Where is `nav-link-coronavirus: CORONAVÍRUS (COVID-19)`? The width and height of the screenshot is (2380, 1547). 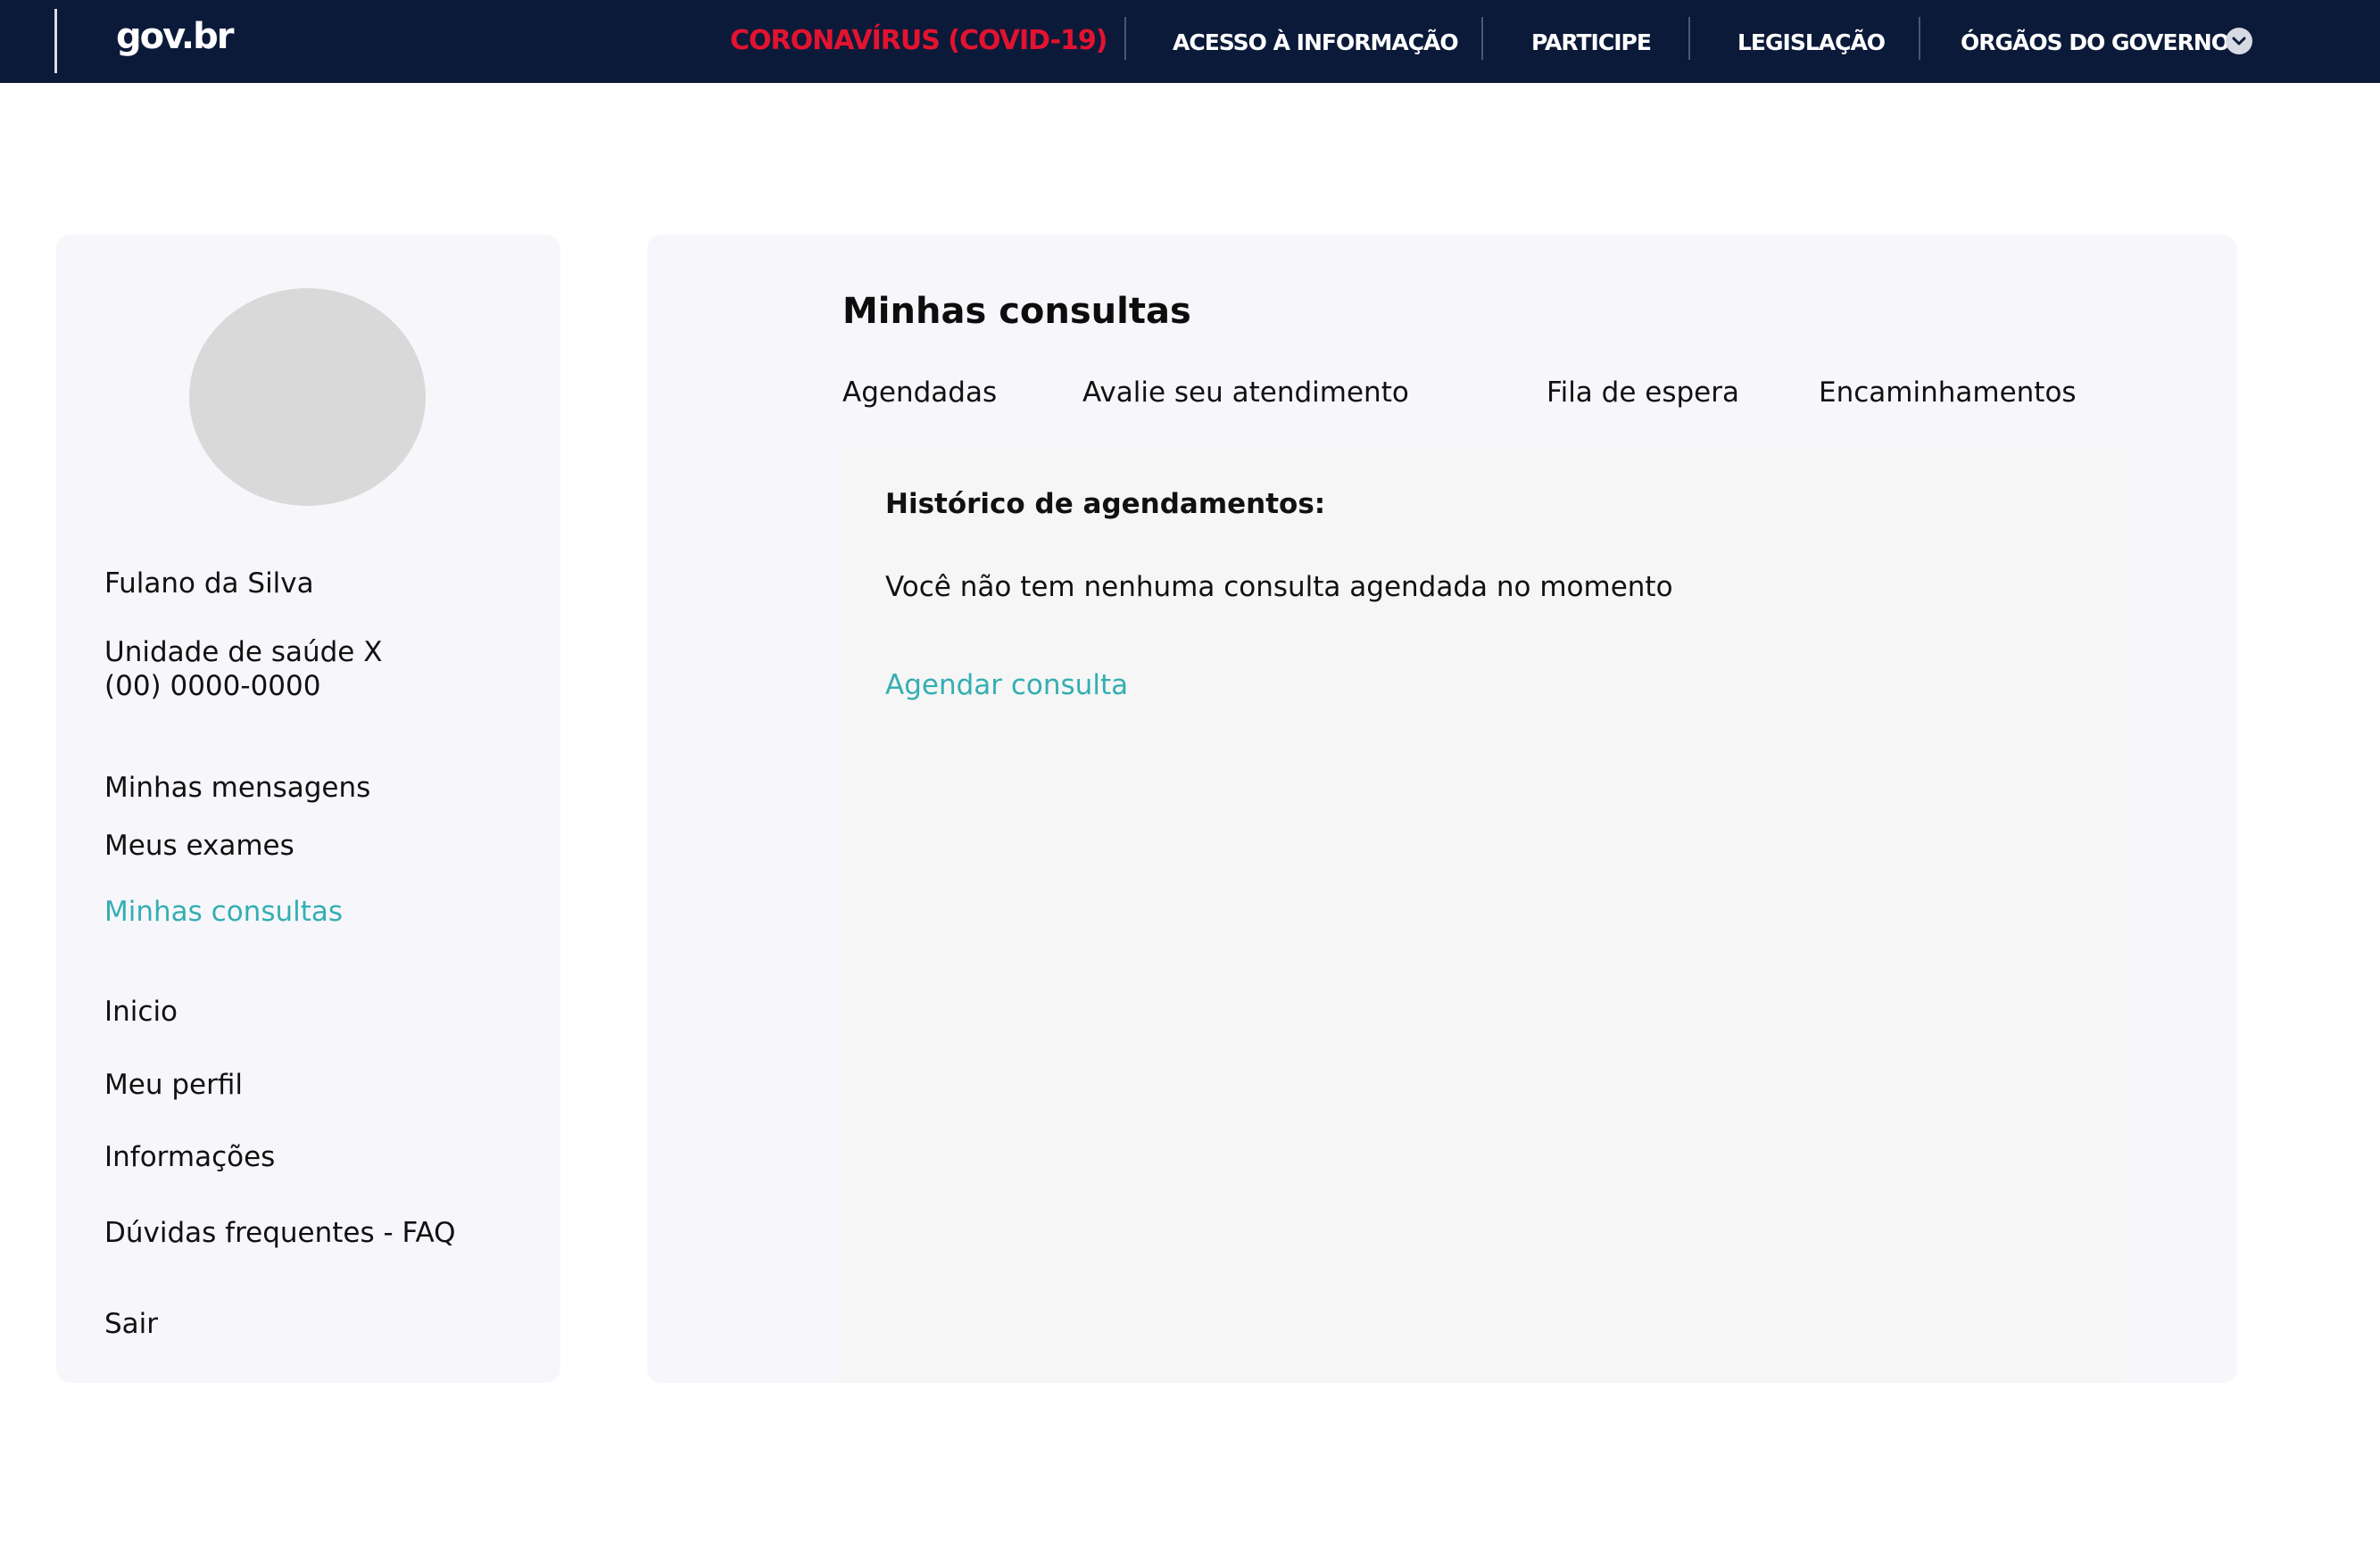
nav-link-coronavirus: CORONAVÍRUS (COVID-19) is located at coordinates (919, 41).